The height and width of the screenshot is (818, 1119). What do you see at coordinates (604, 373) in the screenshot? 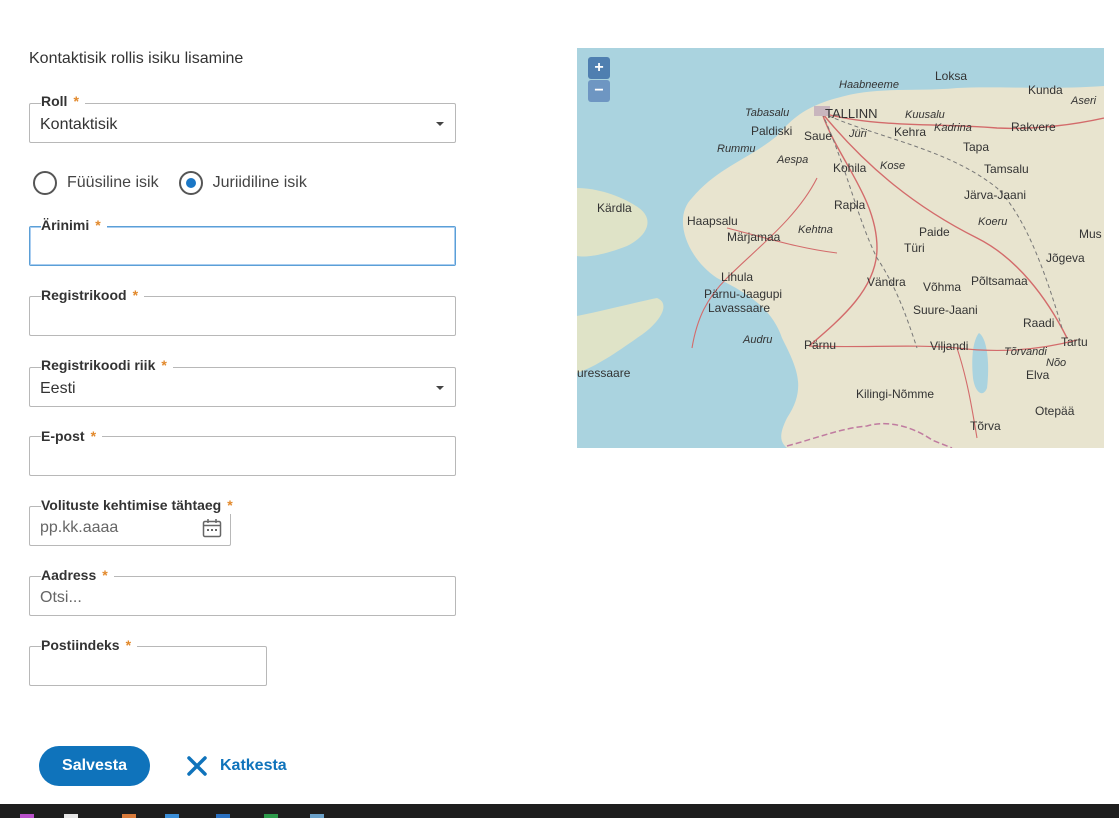
I see `place-label: uressaare` at bounding box center [604, 373].